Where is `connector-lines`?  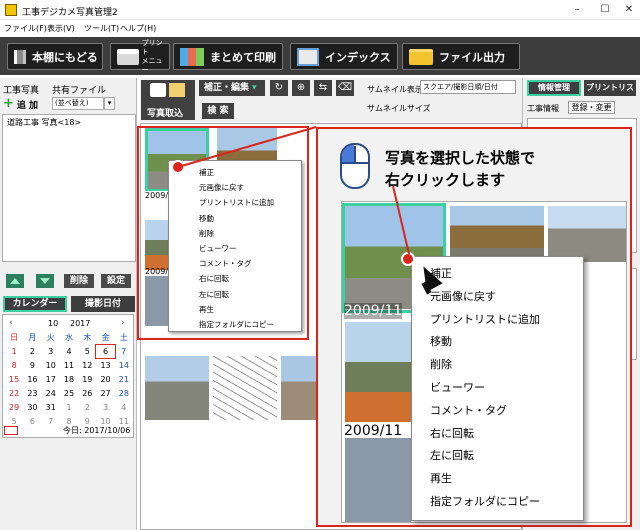
connector-lines is located at coordinates (293, 190).